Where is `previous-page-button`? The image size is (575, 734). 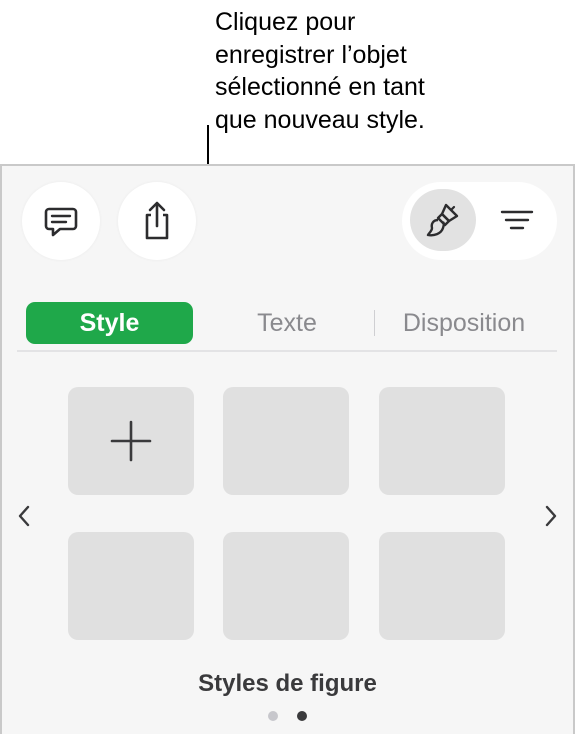 previous-page-button is located at coordinates (24, 516).